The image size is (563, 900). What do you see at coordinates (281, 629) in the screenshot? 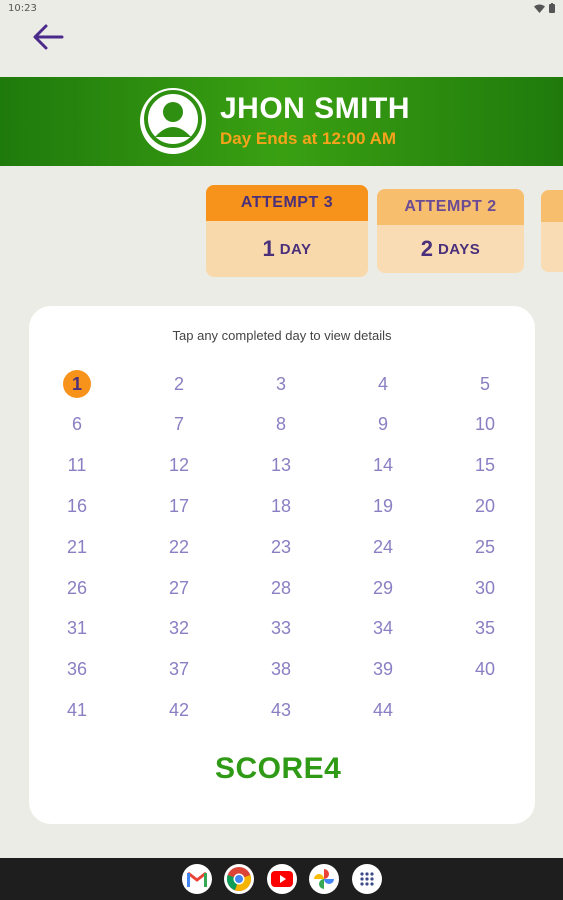
I see `calendar-day: 33` at bounding box center [281, 629].